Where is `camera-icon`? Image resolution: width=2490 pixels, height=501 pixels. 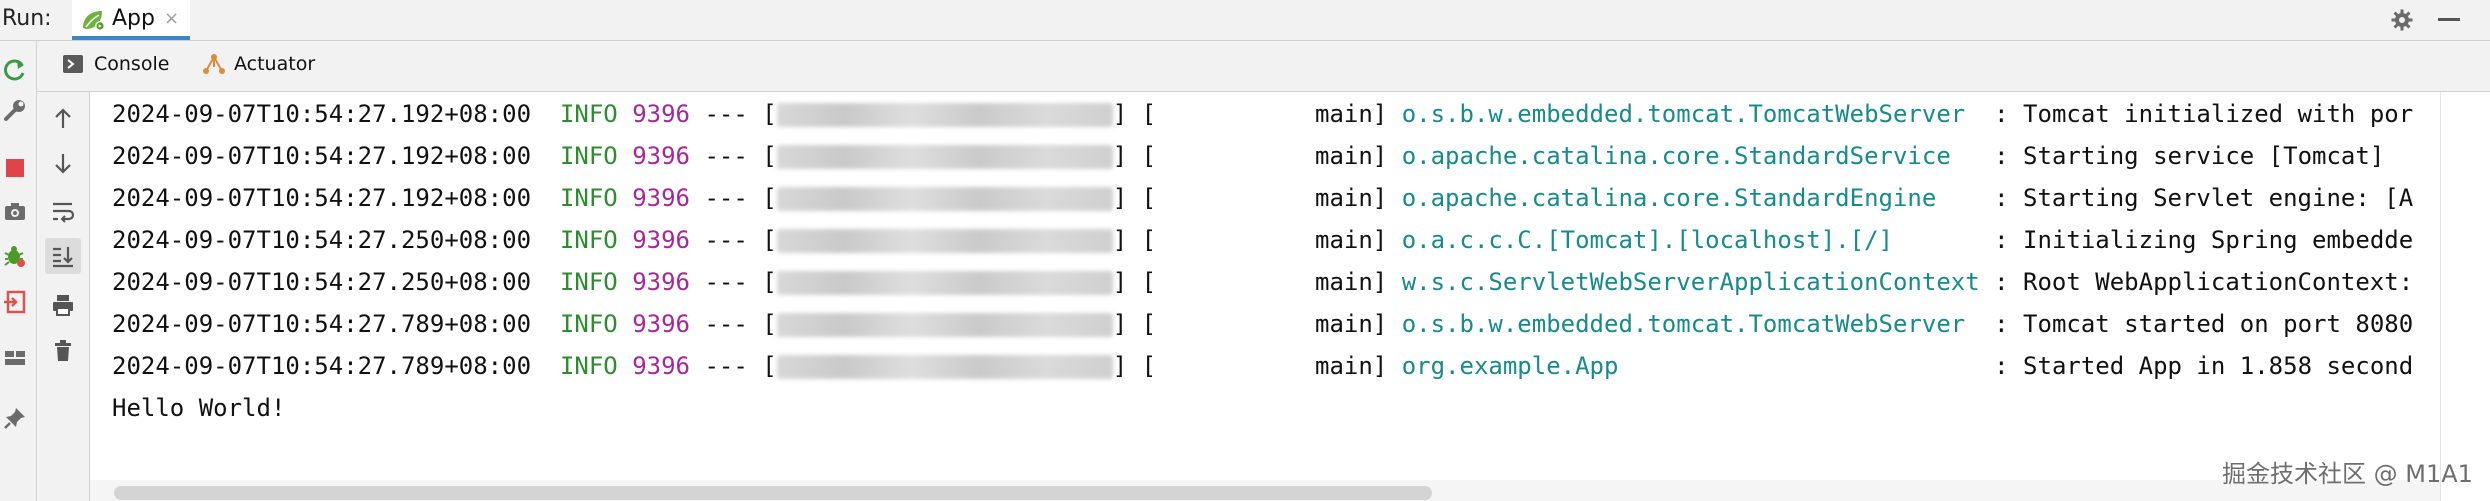
camera-icon is located at coordinates (15, 211).